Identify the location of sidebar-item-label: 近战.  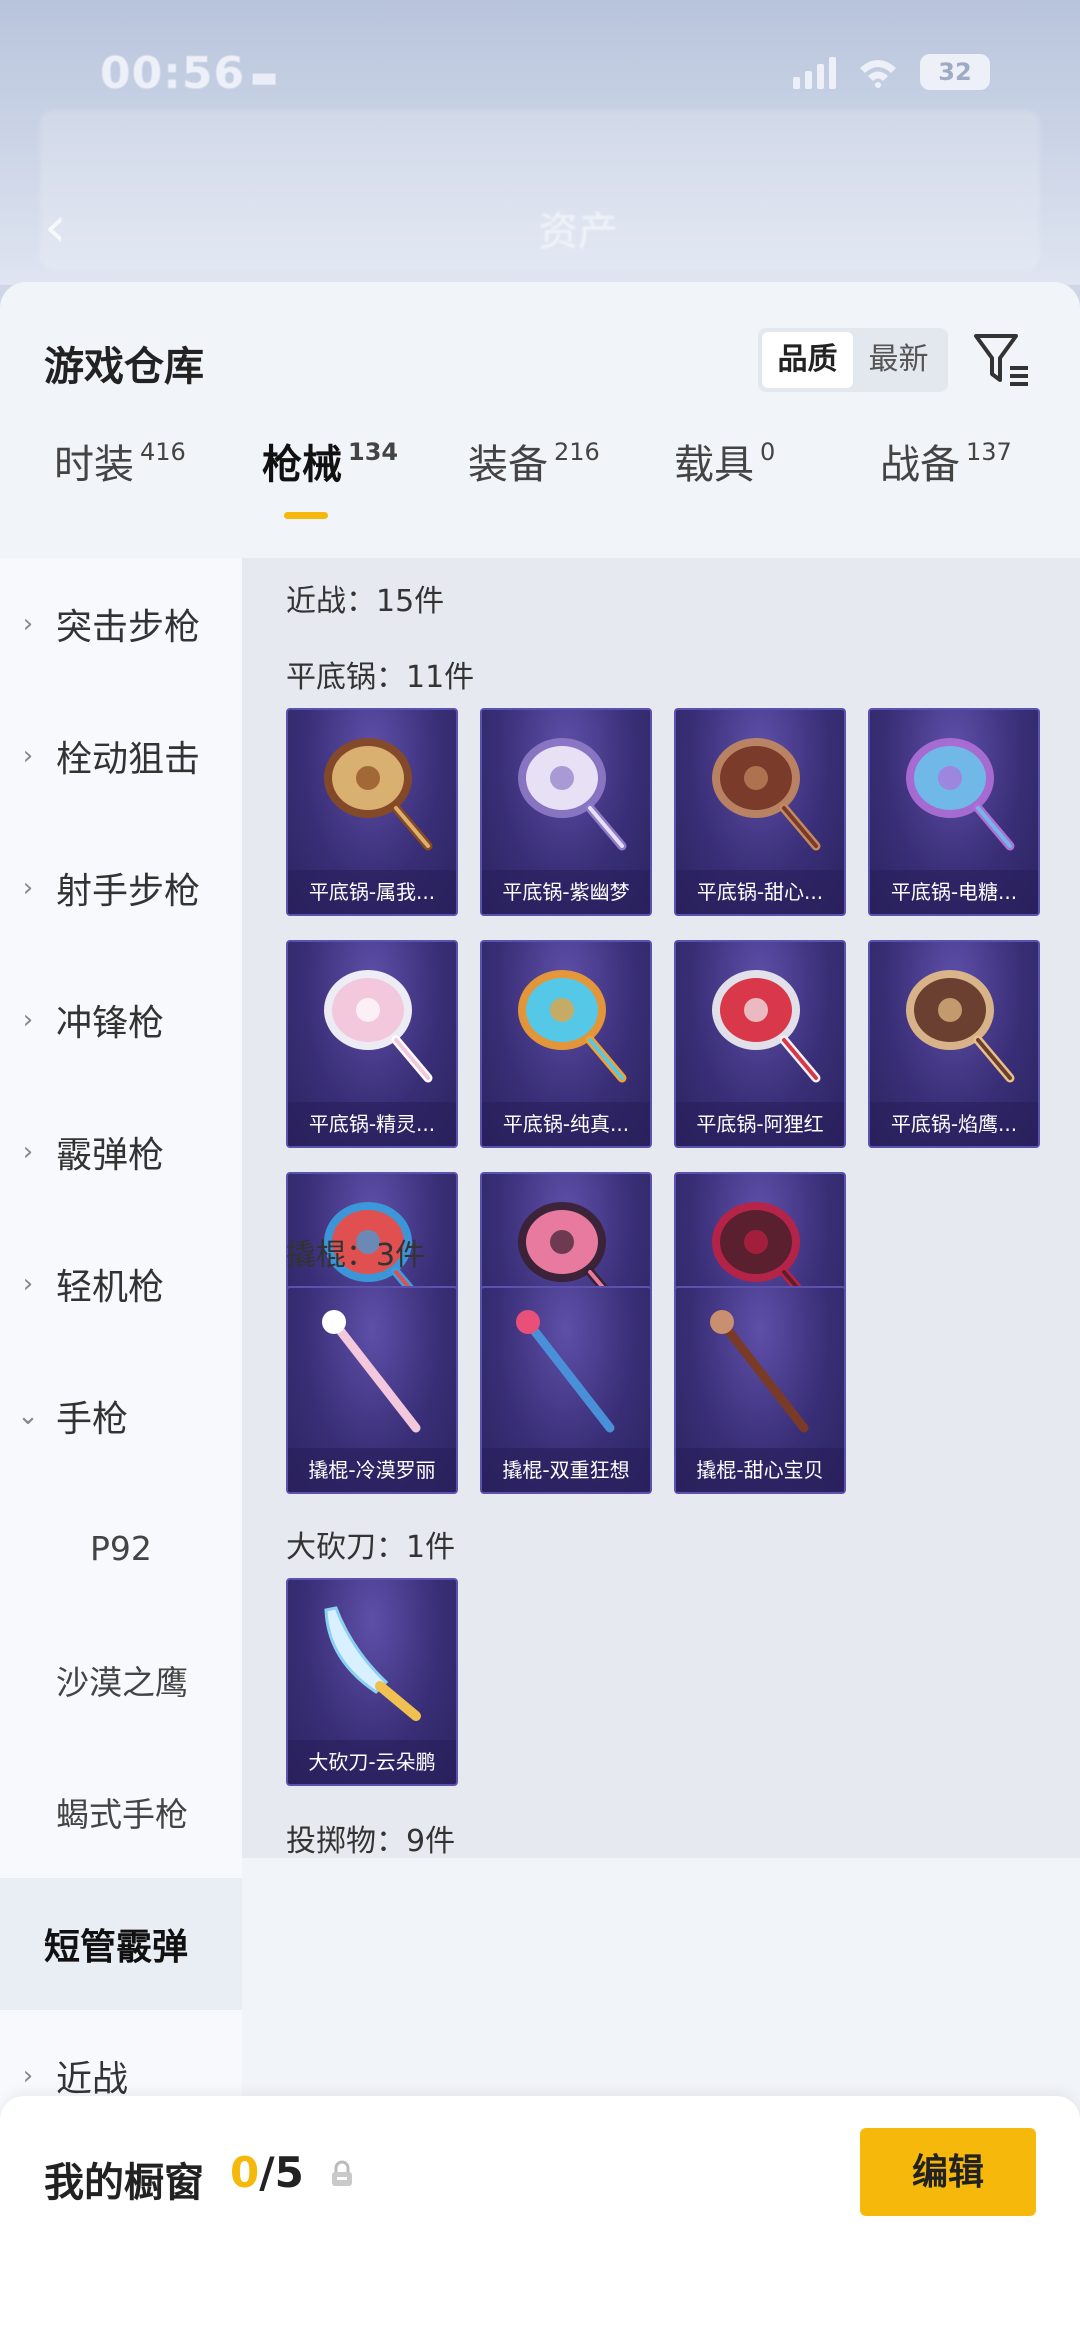
(92, 2079).